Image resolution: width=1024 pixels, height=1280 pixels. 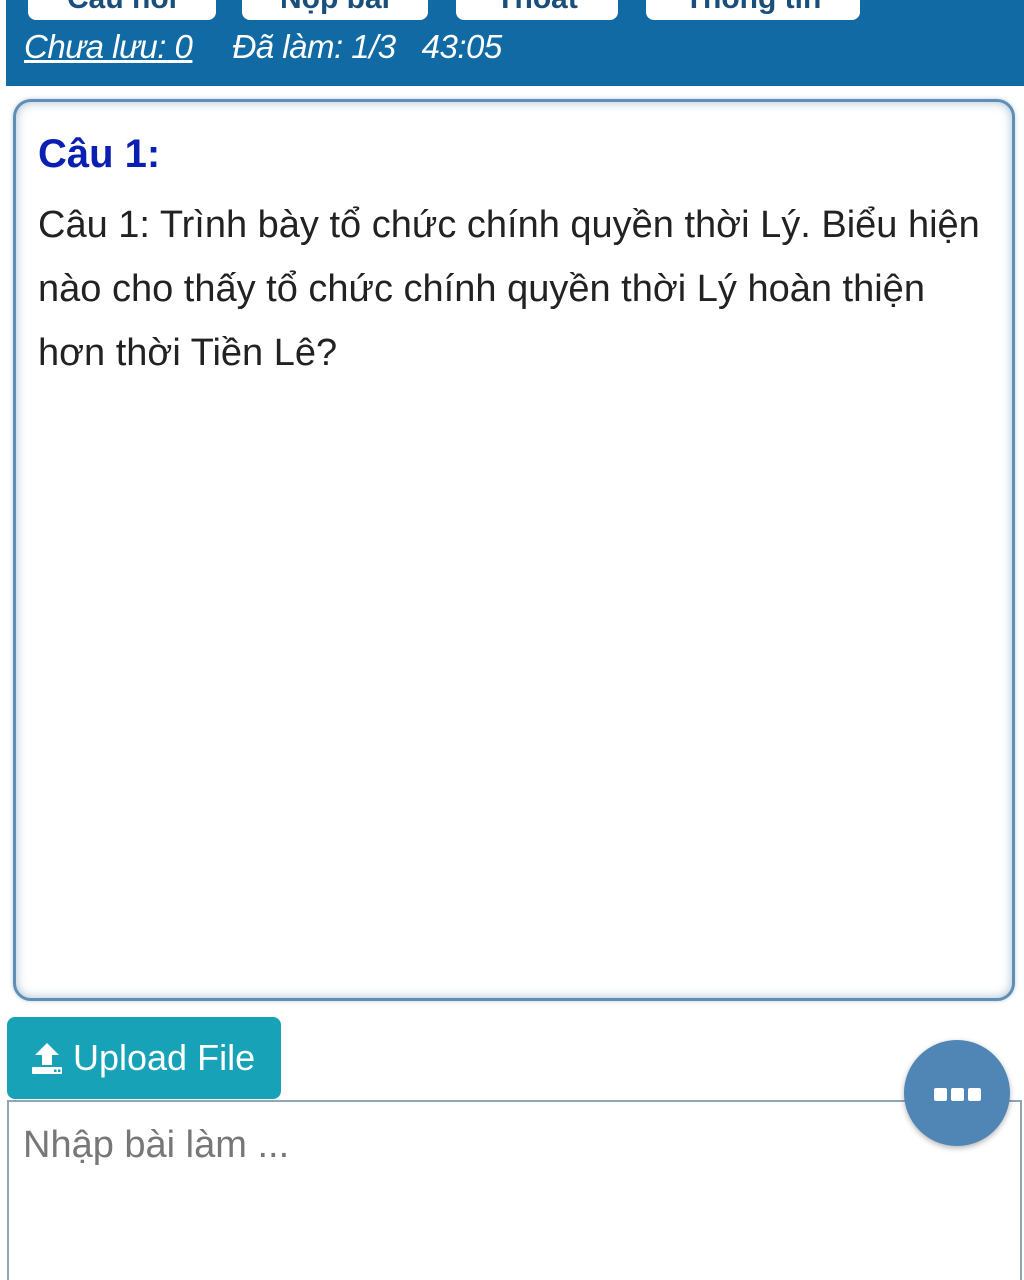 I want to click on upload-icon, so click(x=47, y=1058).